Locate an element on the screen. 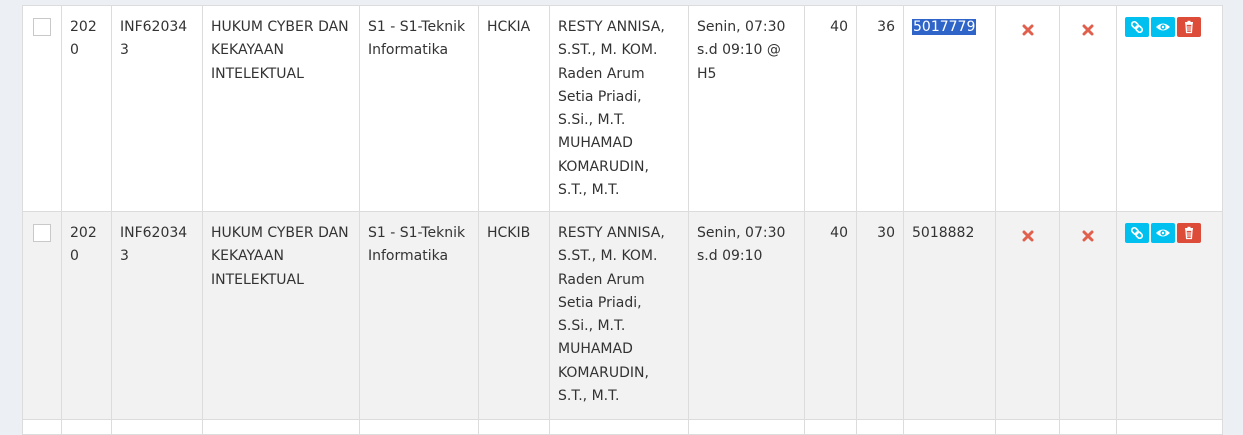 The image size is (1243, 435). schedule-cell-line: s.d 09:10 is located at coordinates (730, 256).